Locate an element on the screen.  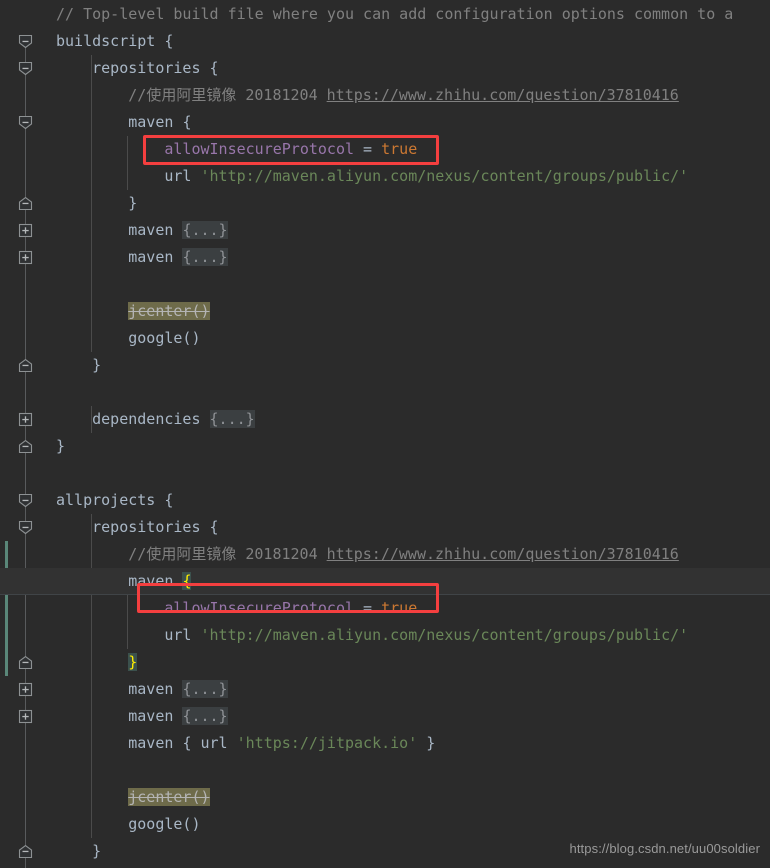
code-line: dependencies {...} is located at coordinates (385, 419).